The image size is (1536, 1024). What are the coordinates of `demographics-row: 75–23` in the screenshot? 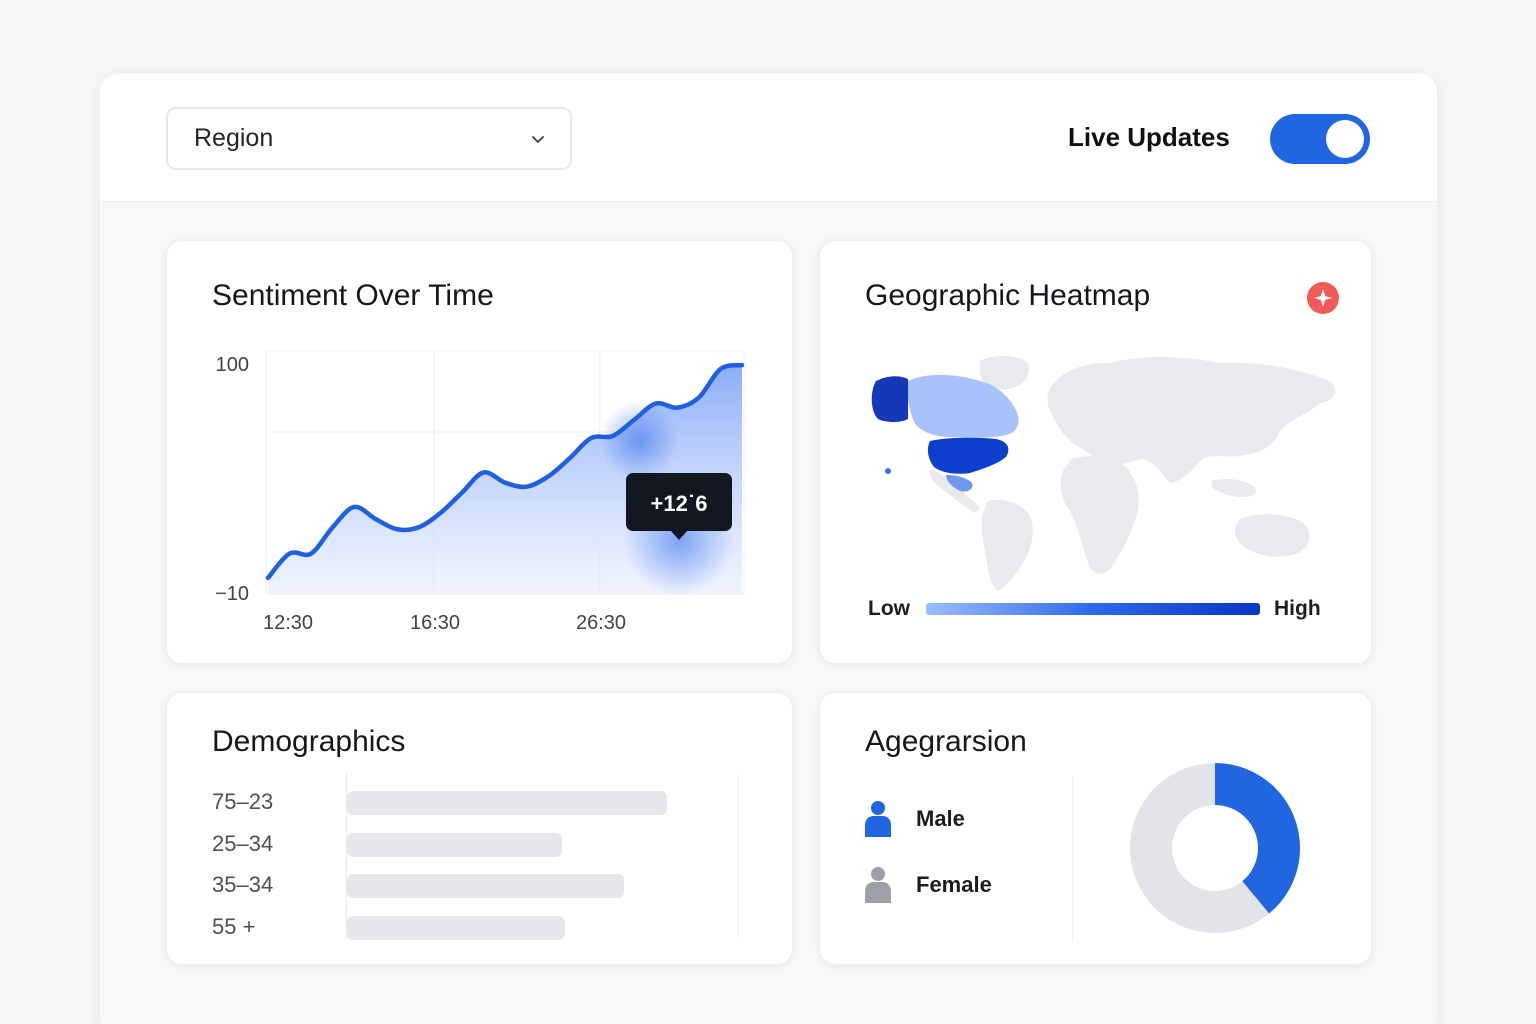 It's located at (492, 802).